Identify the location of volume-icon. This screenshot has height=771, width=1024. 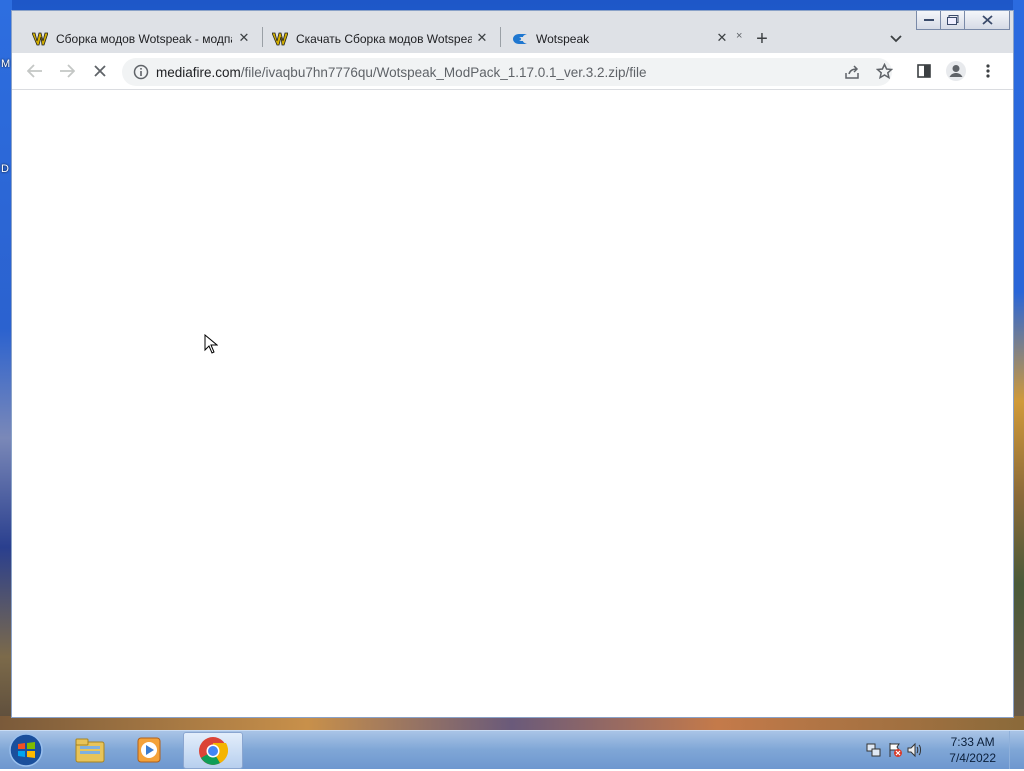
(915, 751).